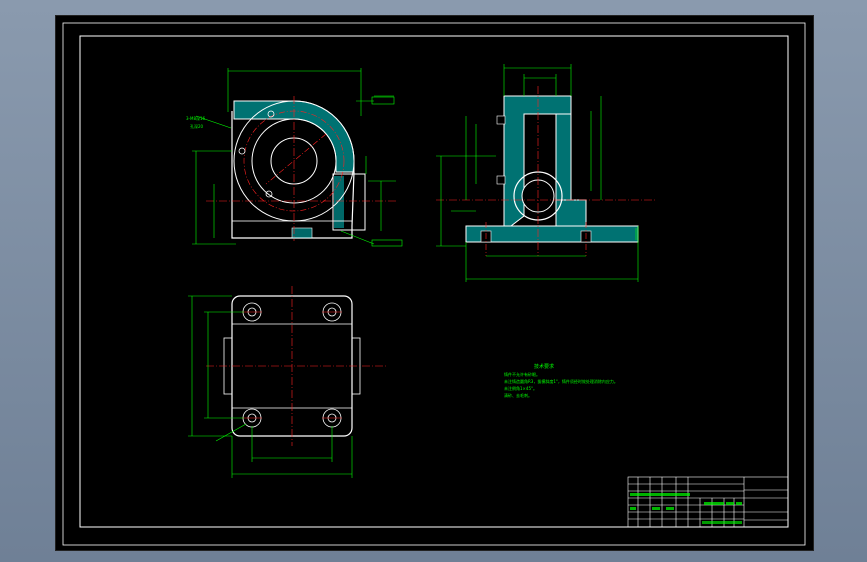  I want to click on side-right-wall, so click(563, 157).